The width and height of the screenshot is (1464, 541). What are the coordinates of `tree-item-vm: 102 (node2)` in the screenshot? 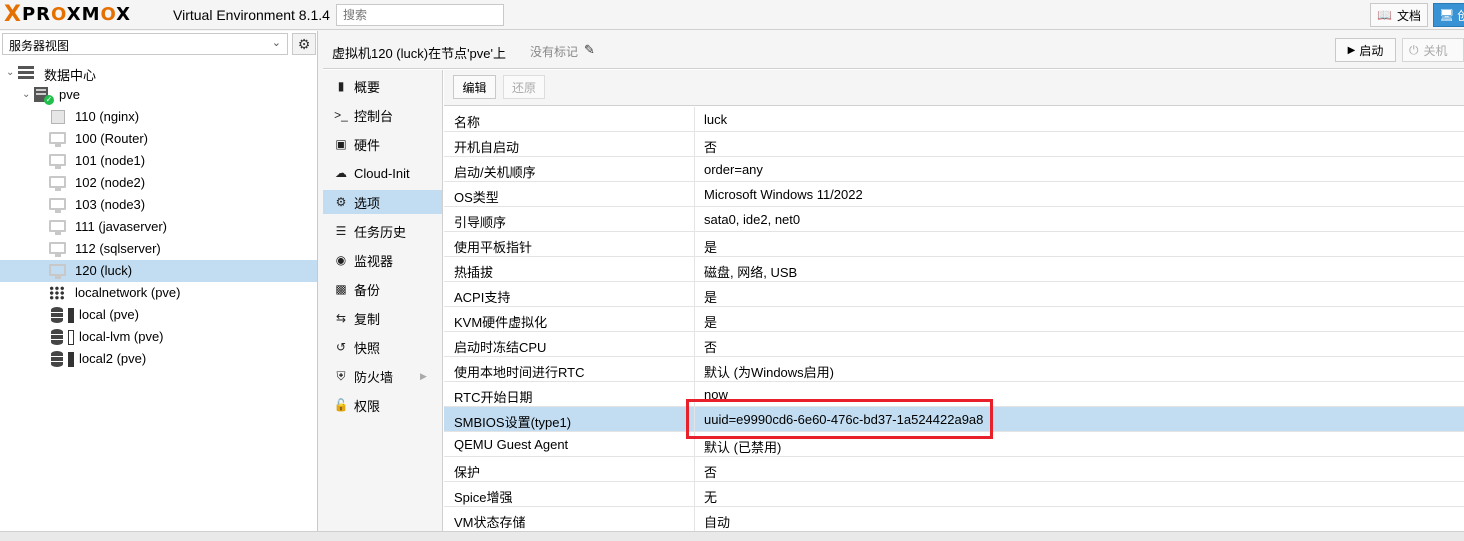 It's located at (158, 183).